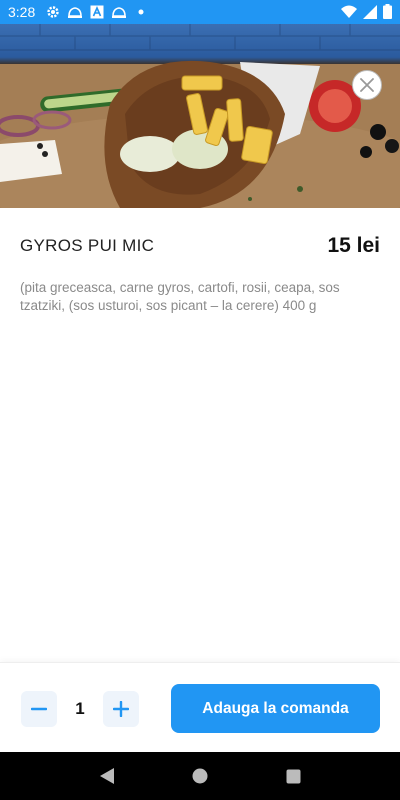 The image size is (400, 800). What do you see at coordinates (275, 708) in the screenshot?
I see `add-to-order-button: Adauga la comanda` at bounding box center [275, 708].